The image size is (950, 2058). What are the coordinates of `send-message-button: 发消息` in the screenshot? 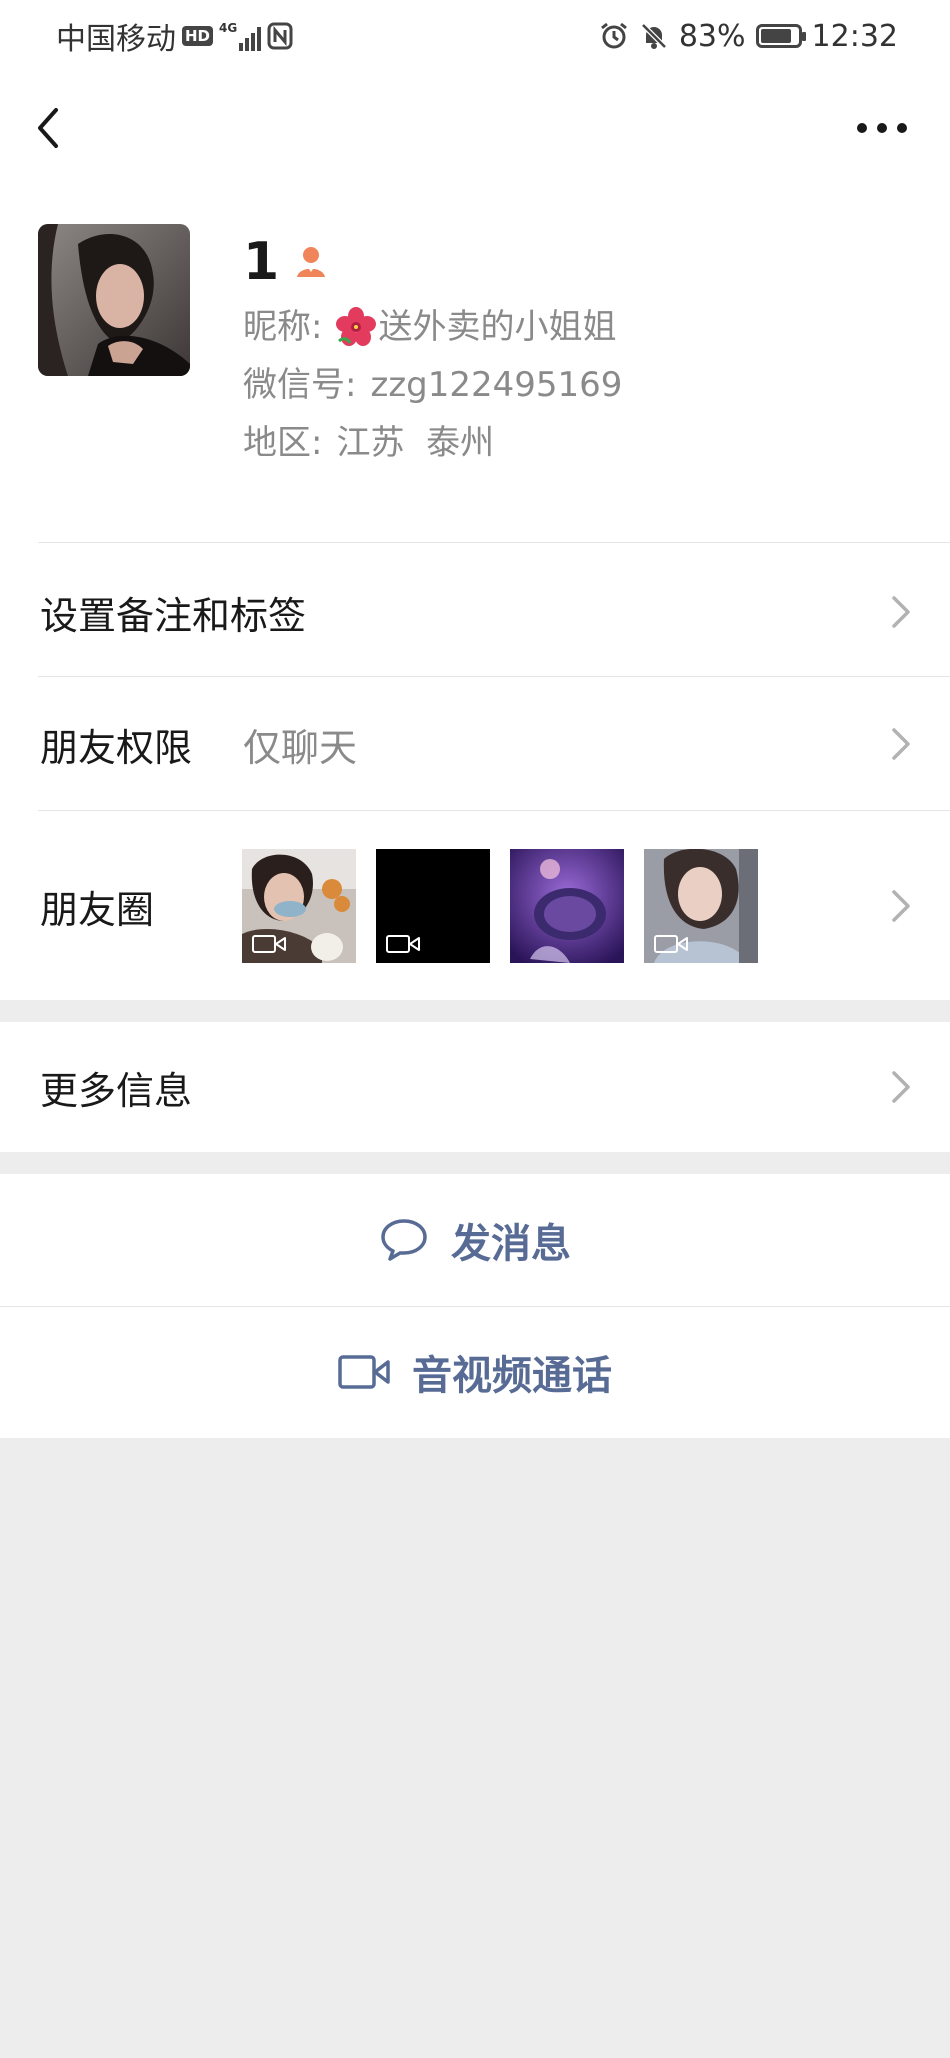 It's located at (475, 1240).